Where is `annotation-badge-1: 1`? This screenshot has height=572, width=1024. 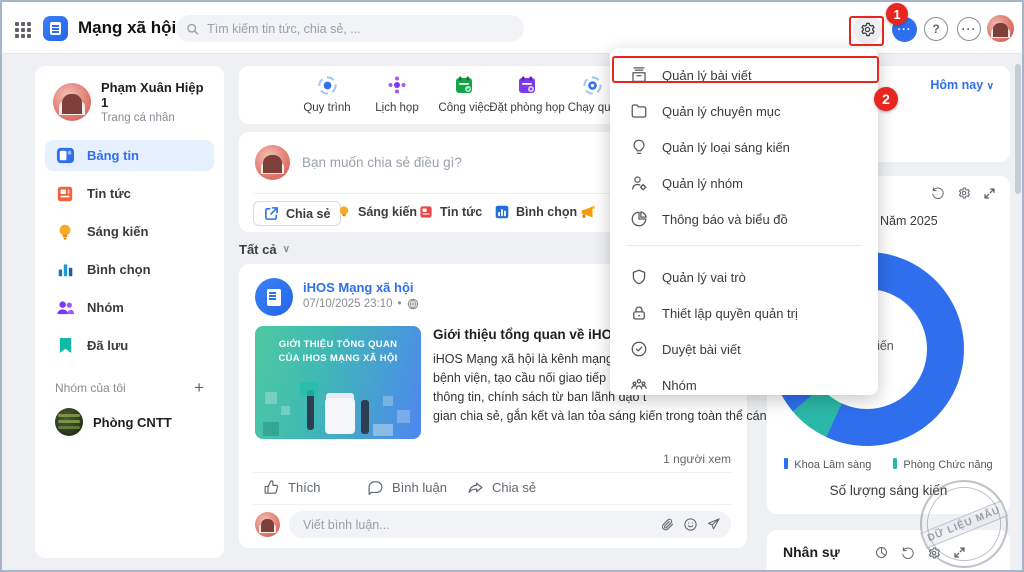 annotation-badge-1: 1 is located at coordinates (897, 14).